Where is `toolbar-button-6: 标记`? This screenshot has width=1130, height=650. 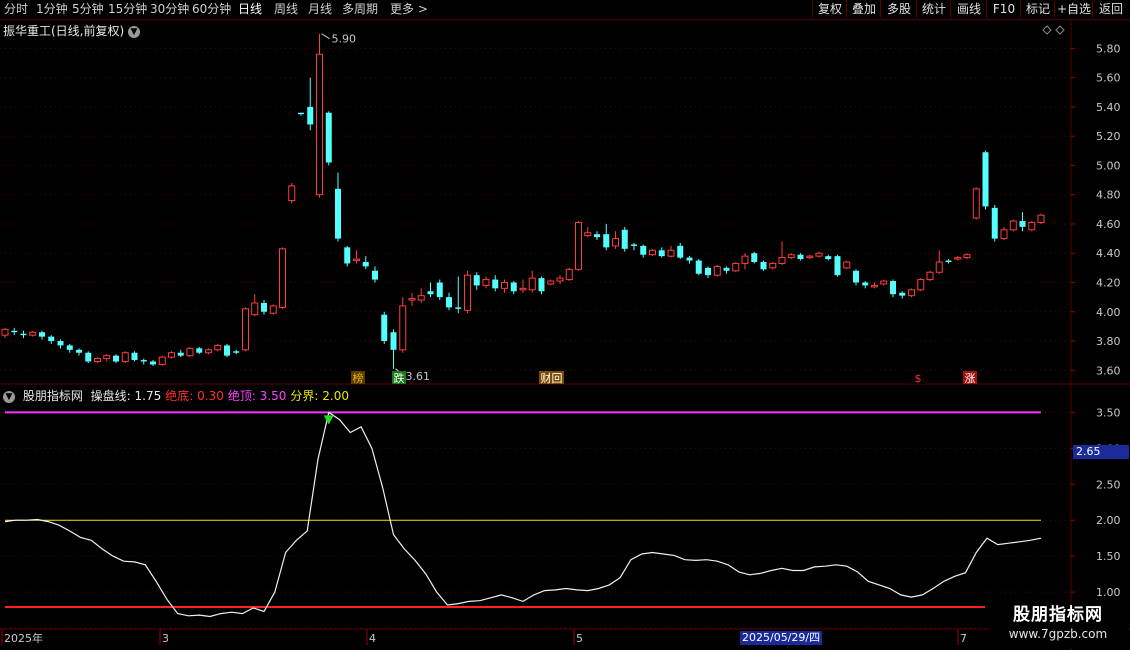 toolbar-button-6: 标记 is located at coordinates (1037, 9).